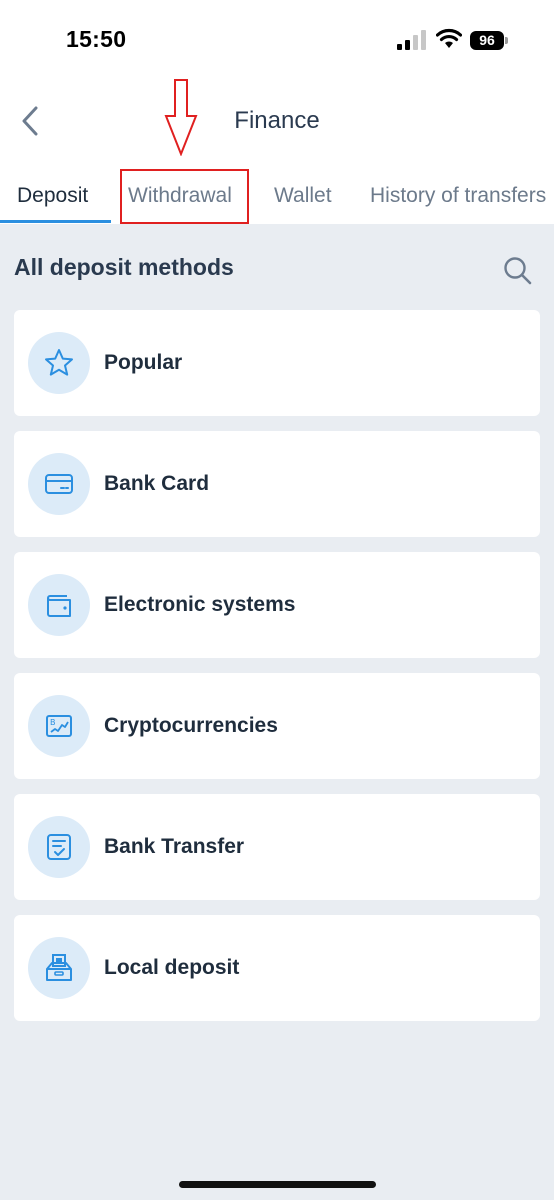 The width and height of the screenshot is (554, 1200). What do you see at coordinates (277, 120) in the screenshot?
I see `page-title: Finance` at bounding box center [277, 120].